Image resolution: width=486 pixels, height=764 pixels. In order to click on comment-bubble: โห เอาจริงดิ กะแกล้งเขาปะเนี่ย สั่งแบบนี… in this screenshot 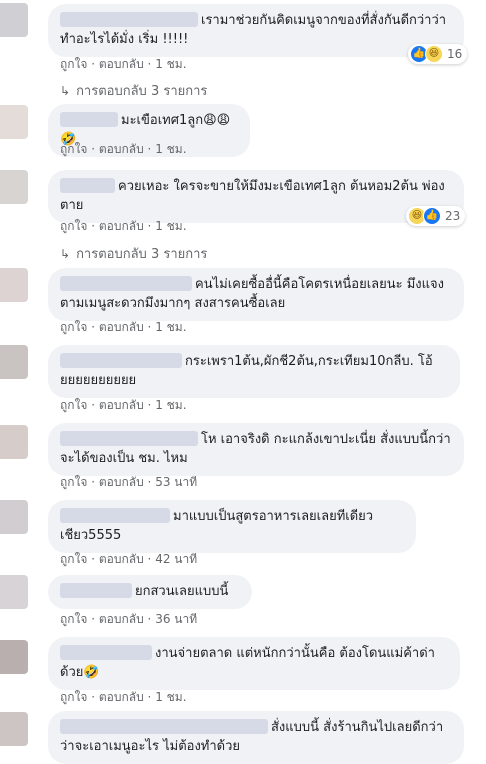, I will do `click(256, 449)`.